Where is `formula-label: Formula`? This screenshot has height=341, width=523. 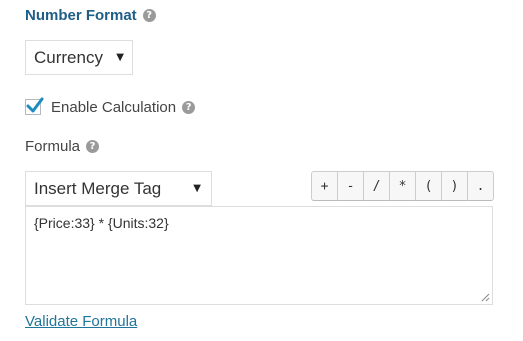
formula-label: Formula is located at coordinates (53, 146).